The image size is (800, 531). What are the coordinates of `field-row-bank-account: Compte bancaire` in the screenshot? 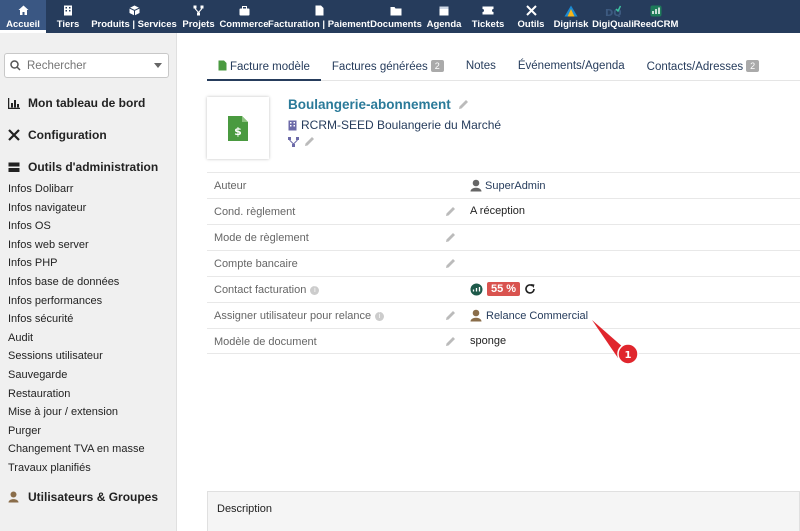 It's located at (503, 263).